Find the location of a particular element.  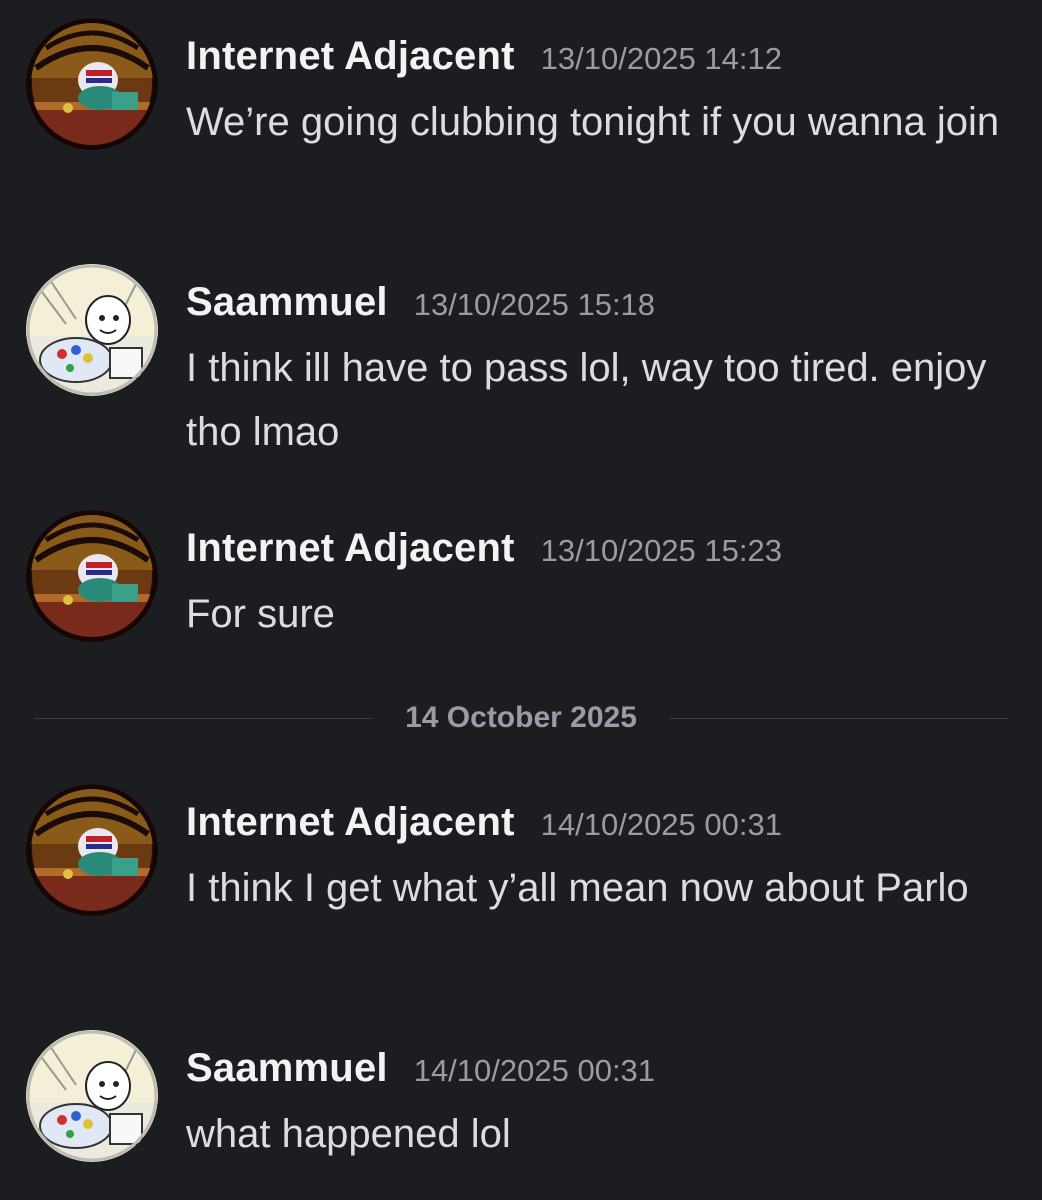

date-divider-label: 14 October 2025 is located at coordinates (521, 717).